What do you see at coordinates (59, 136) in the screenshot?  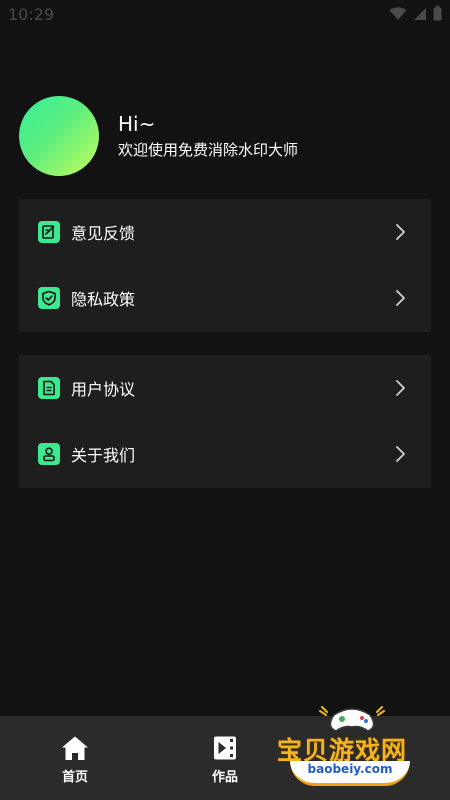 I see `avatar` at bounding box center [59, 136].